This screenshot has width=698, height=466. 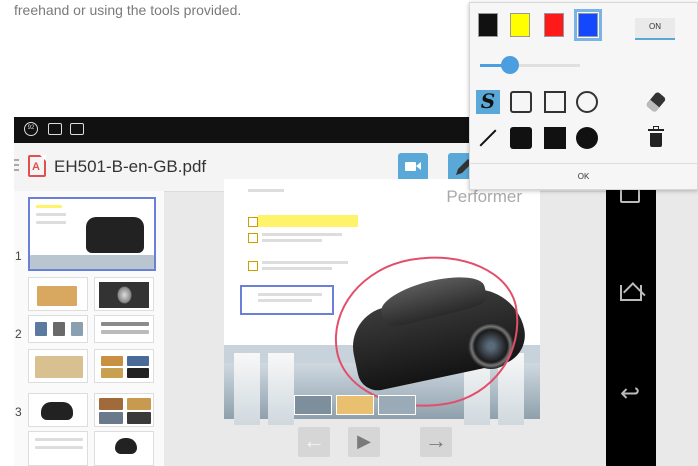 I want to click on brush-size-slider-knob, so click(x=510, y=65).